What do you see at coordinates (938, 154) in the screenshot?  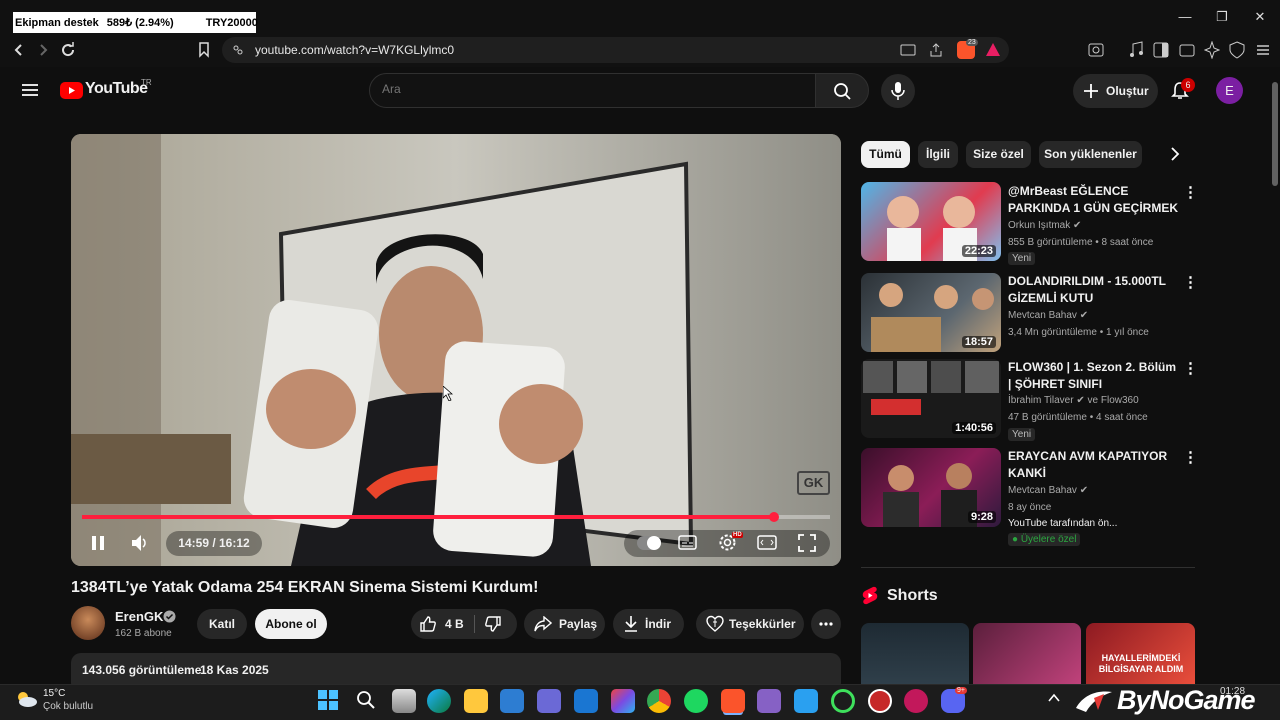 I see `chip-related: İlgili` at bounding box center [938, 154].